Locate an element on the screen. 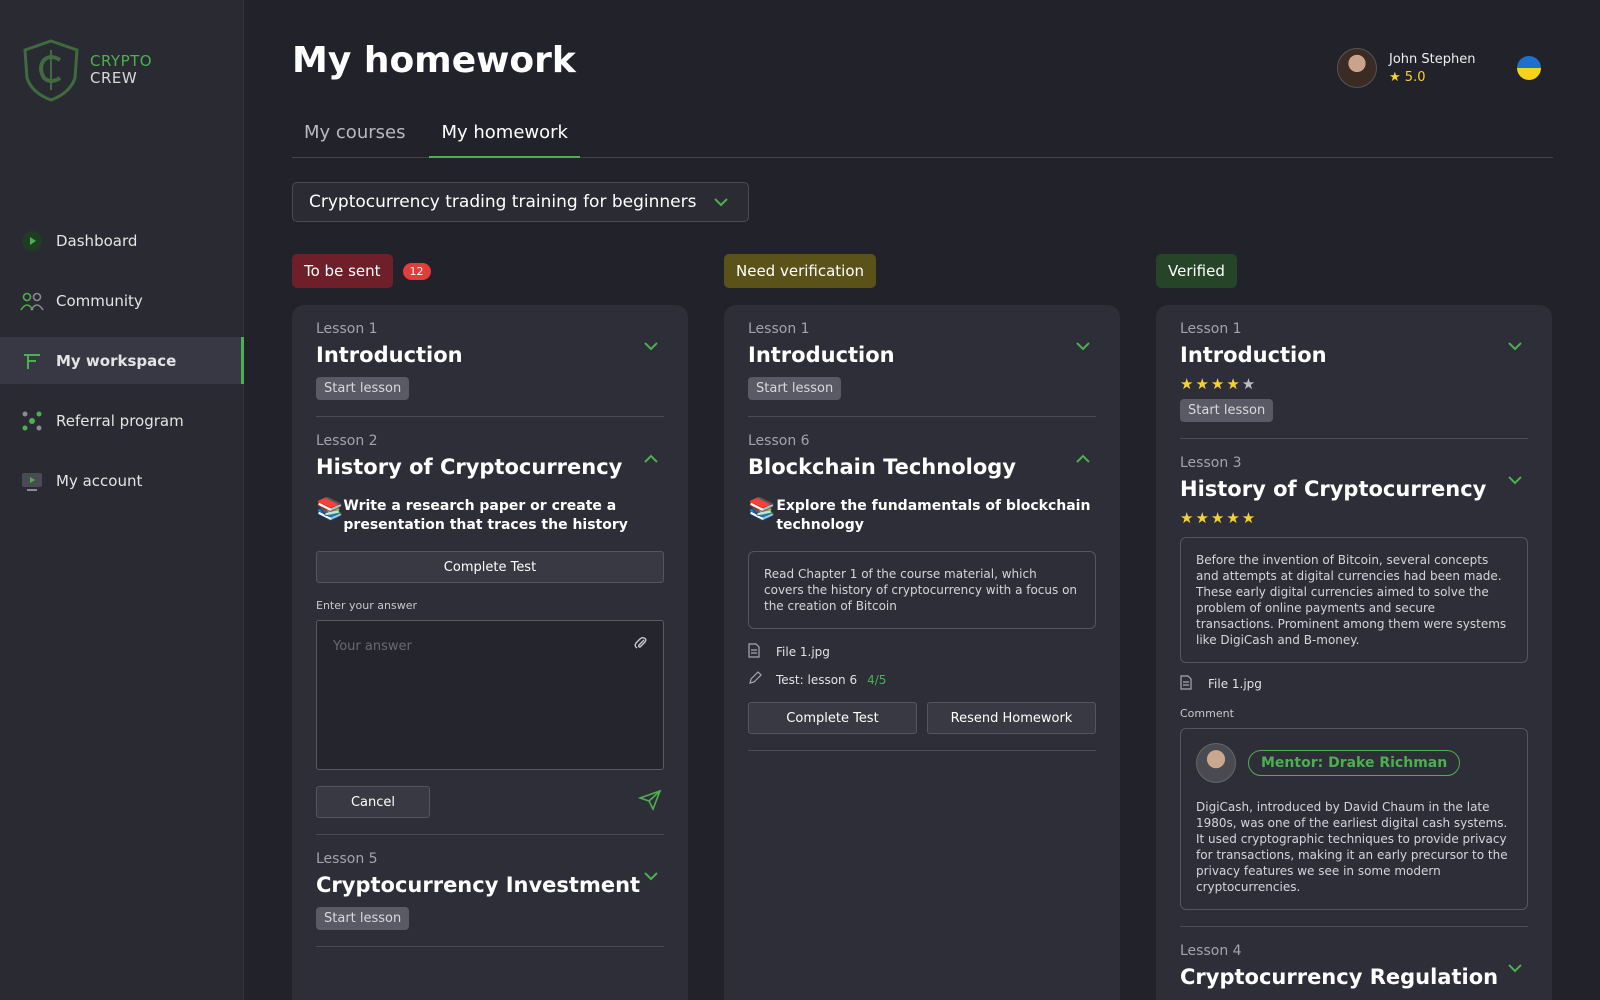 Image resolution: width=1600 pixels, height=1000 pixels. referral-icon is located at coordinates (32, 421).